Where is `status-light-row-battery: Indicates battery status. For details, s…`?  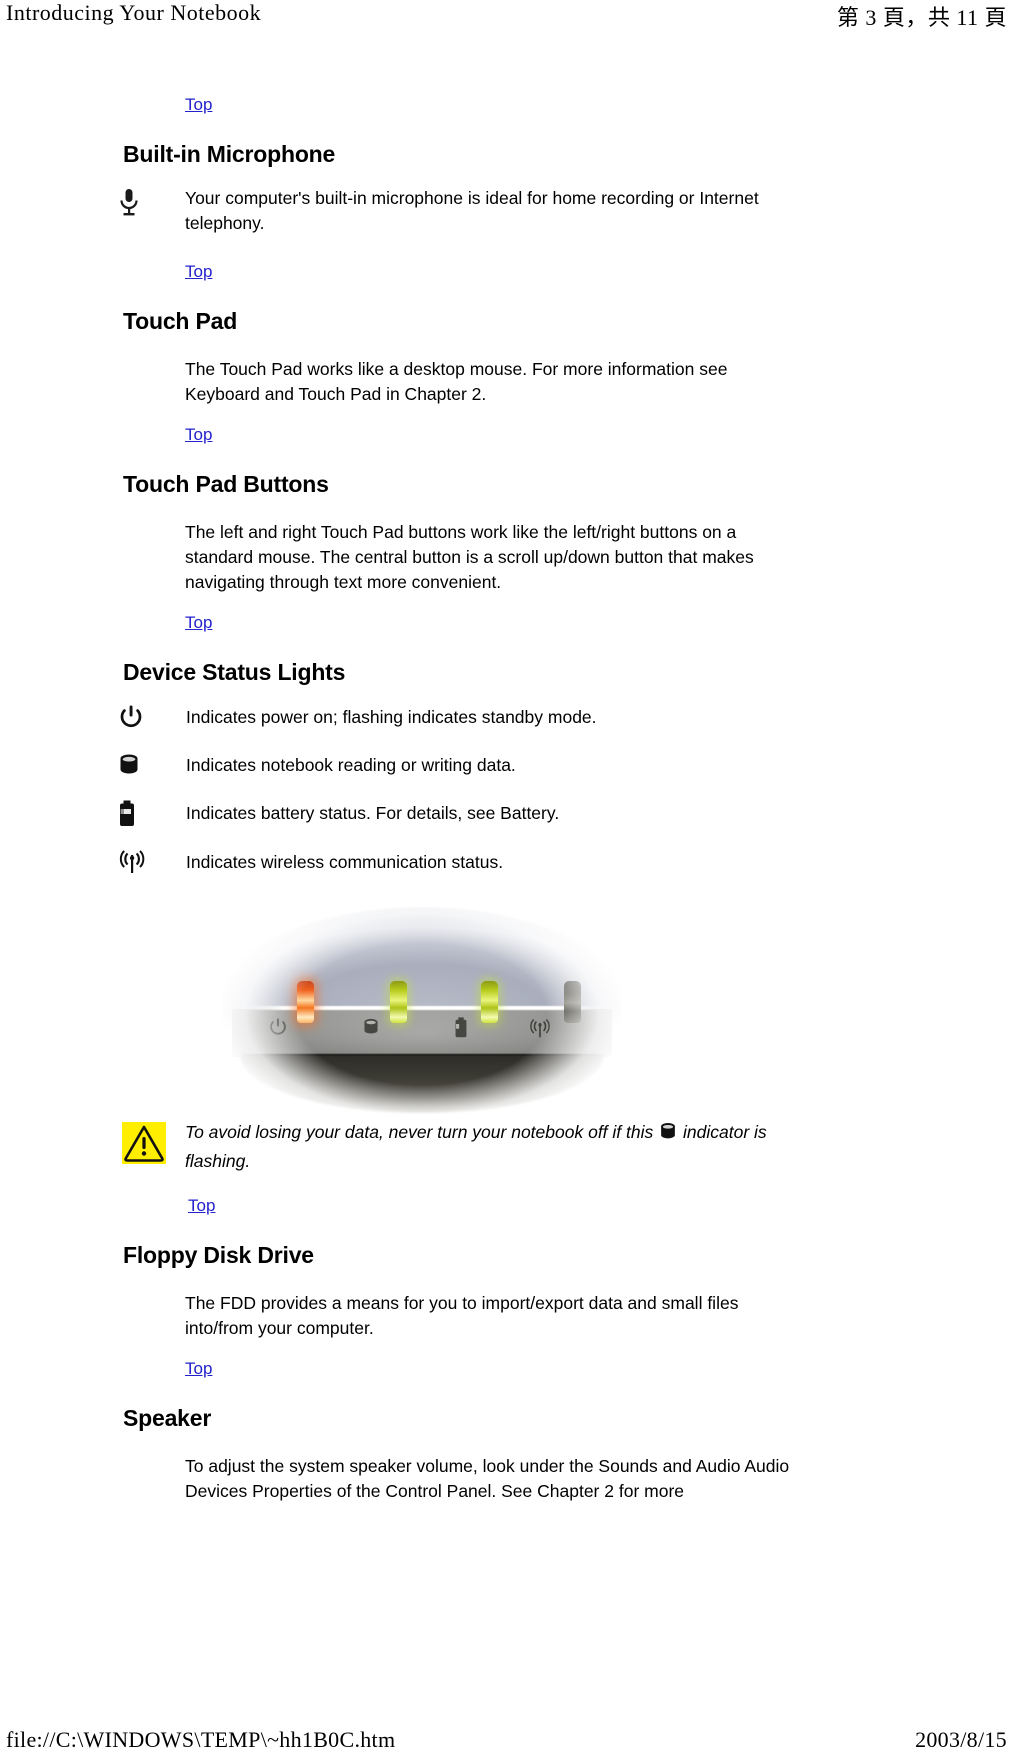
status-light-row-battery: Indicates battery status. For details, s… is located at coordinates (506, 813).